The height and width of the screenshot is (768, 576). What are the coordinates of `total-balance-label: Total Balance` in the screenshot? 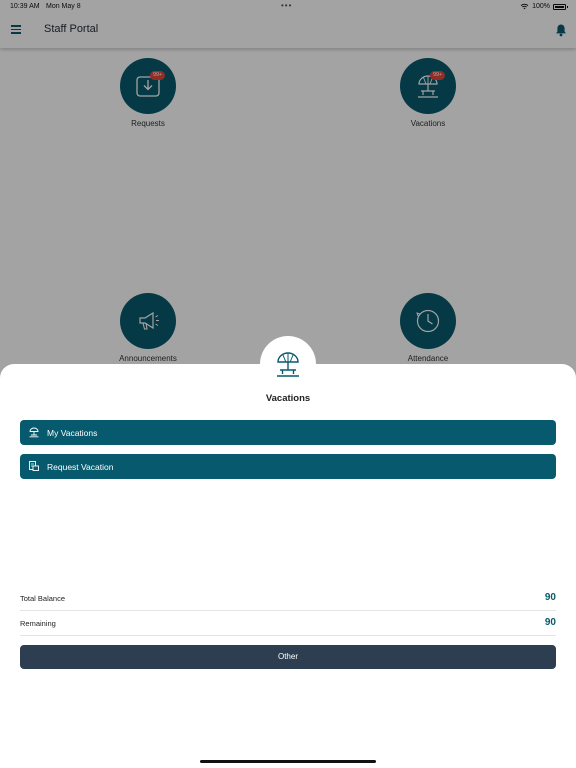 It's located at (43, 598).